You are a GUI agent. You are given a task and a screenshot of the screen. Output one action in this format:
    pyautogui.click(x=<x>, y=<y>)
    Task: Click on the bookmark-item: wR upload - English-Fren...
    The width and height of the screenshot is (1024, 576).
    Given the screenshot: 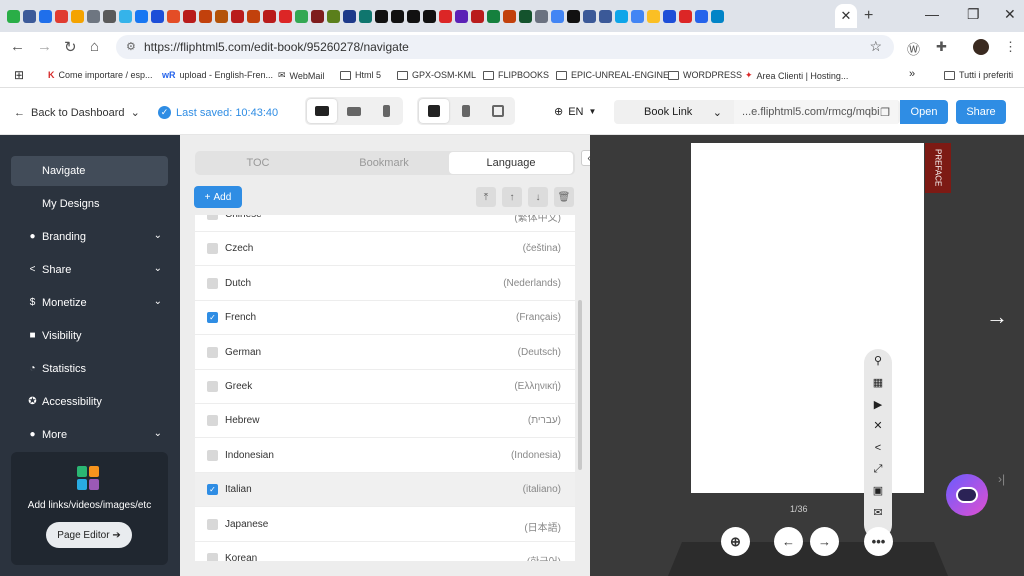 What is the action you would take?
    pyautogui.click(x=217, y=75)
    